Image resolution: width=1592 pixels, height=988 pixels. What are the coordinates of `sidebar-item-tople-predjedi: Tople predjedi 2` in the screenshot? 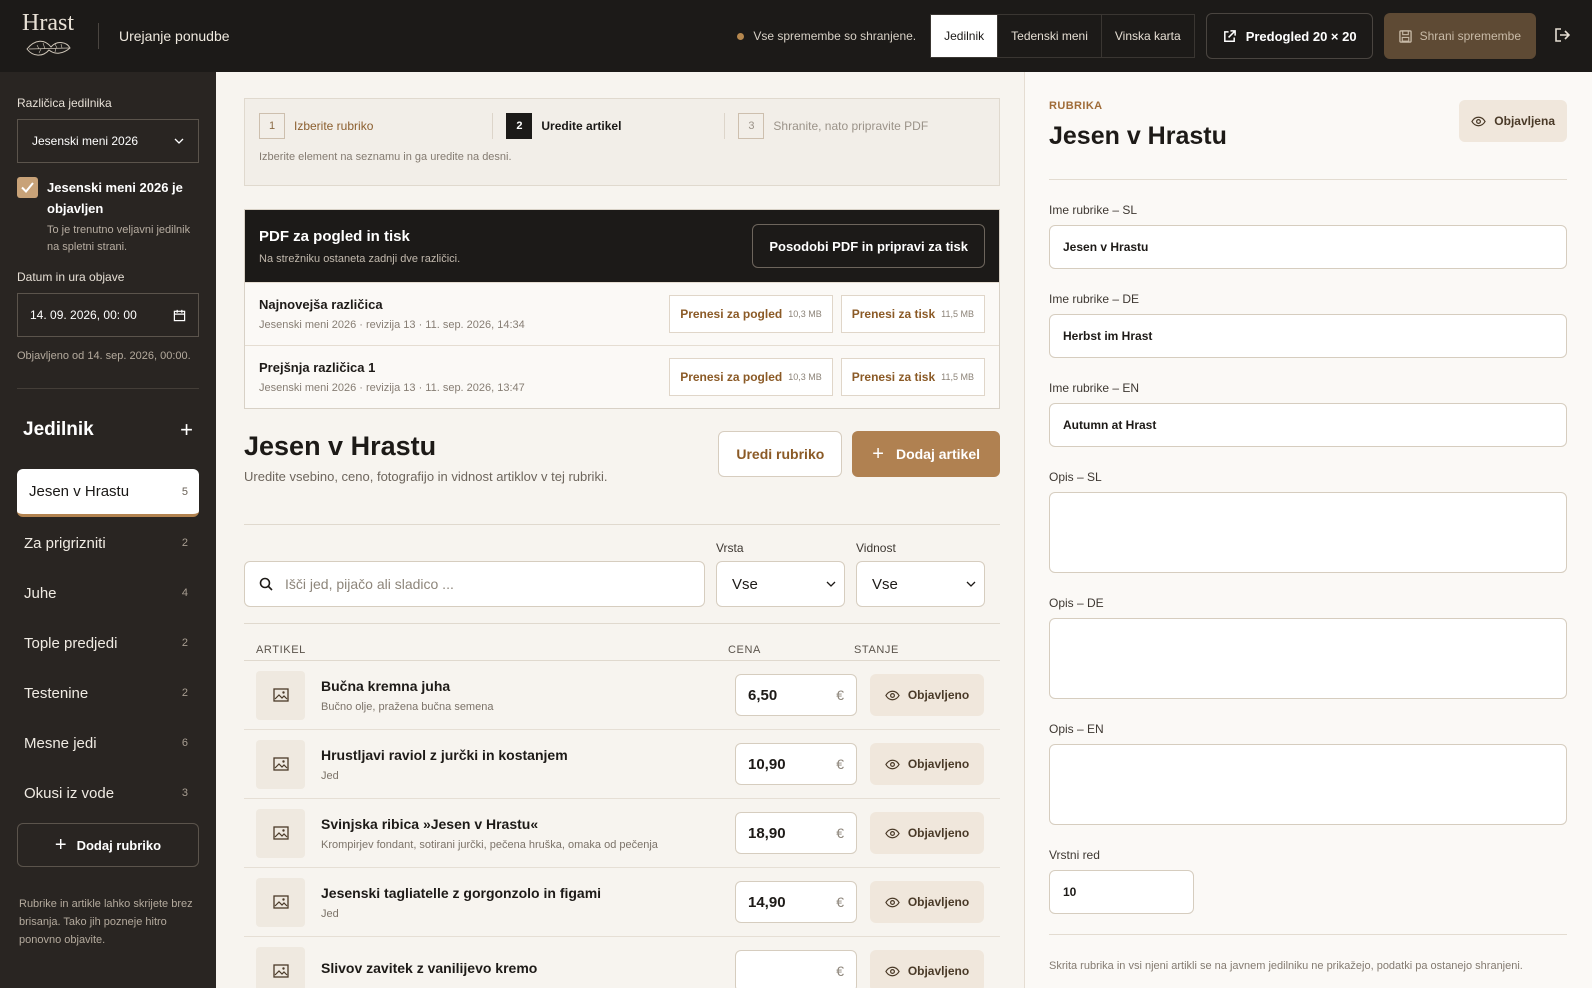 It's located at (108, 643).